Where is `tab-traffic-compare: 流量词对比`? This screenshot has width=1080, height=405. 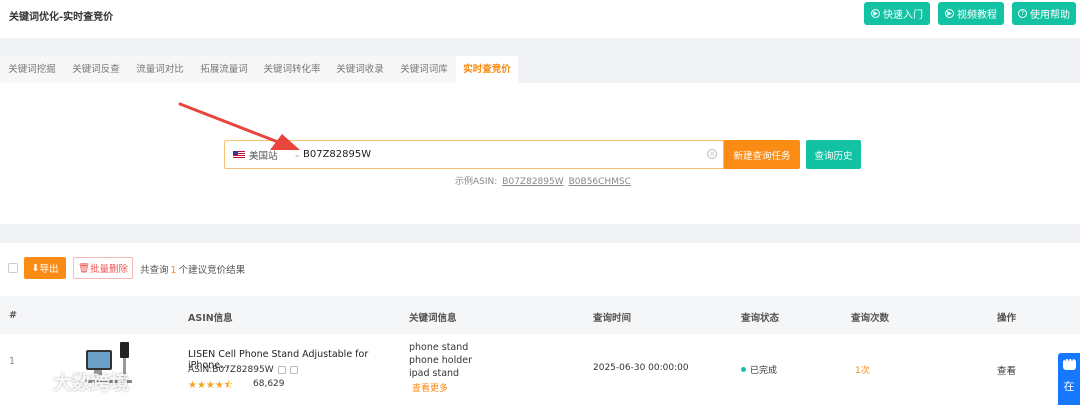 tab-traffic-compare: 流量词对比 is located at coordinates (160, 69).